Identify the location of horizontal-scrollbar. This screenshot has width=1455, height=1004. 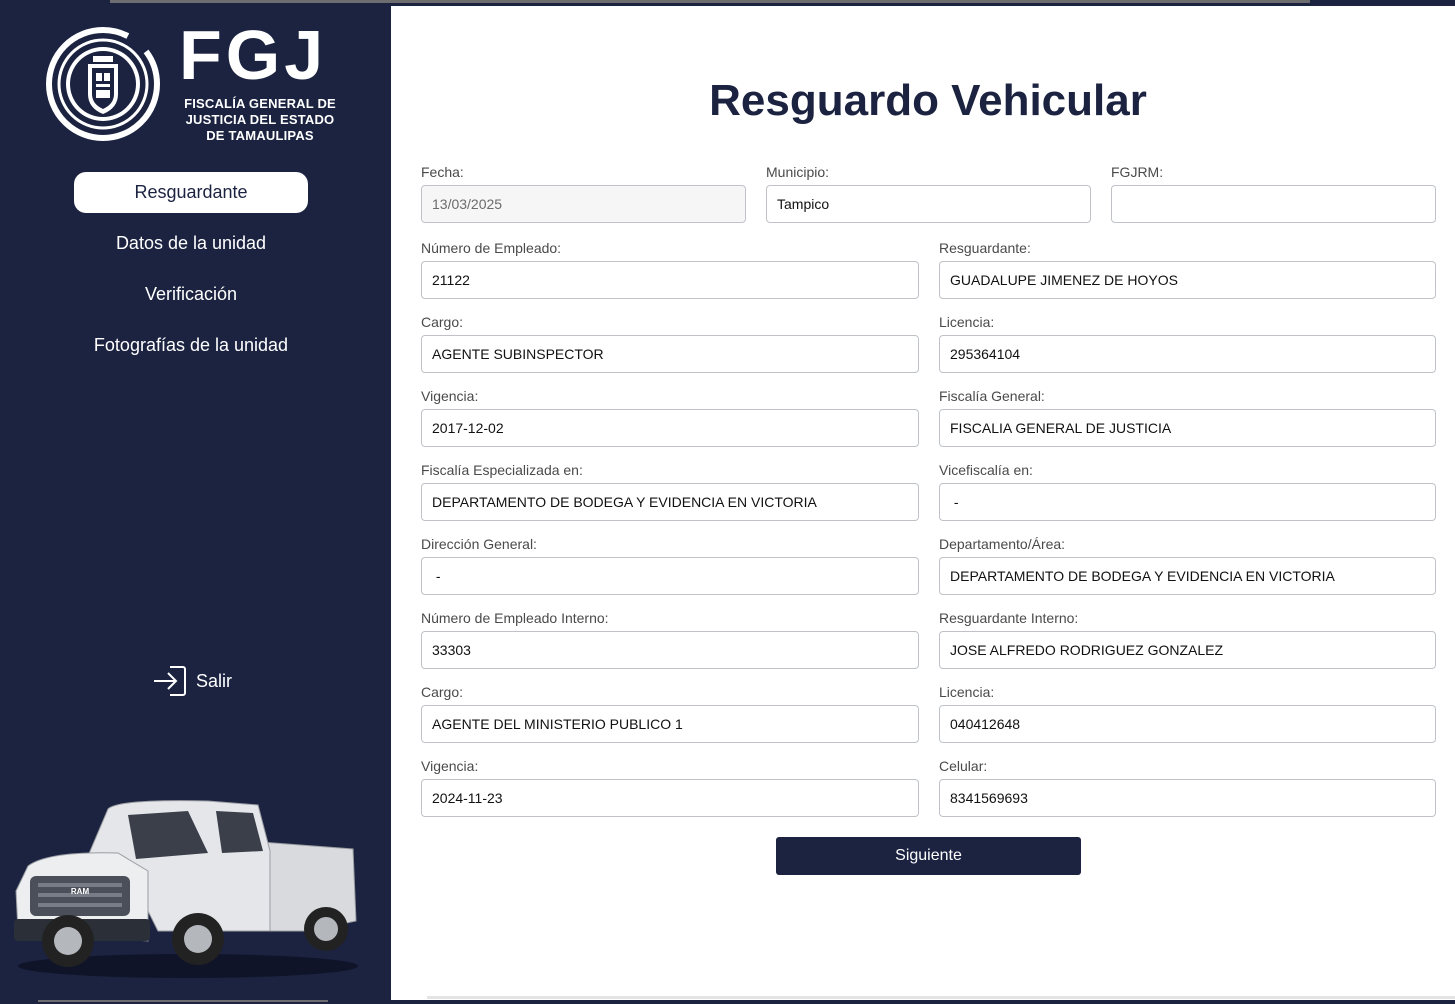
(941, 997).